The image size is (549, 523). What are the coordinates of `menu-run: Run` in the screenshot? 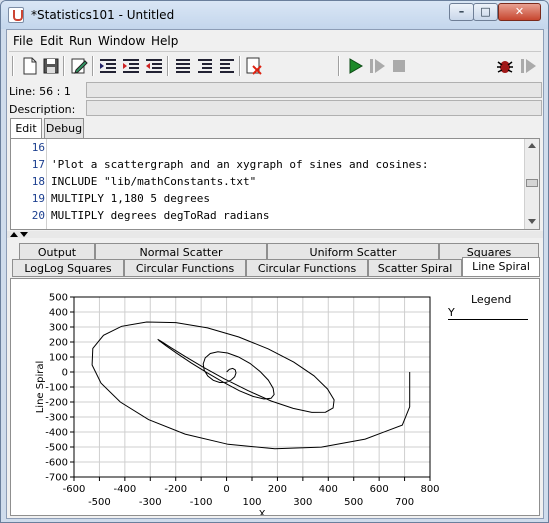 It's located at (80, 41).